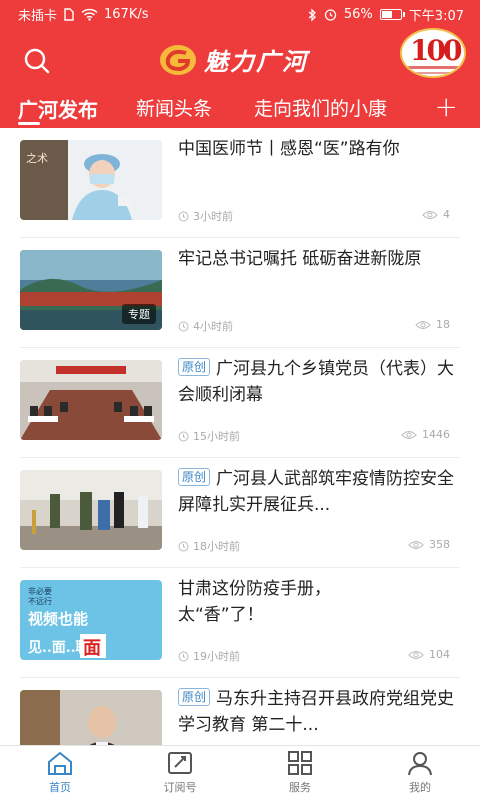 This screenshot has width=480, height=800. I want to click on nav-profile: 我的, so click(420, 772).